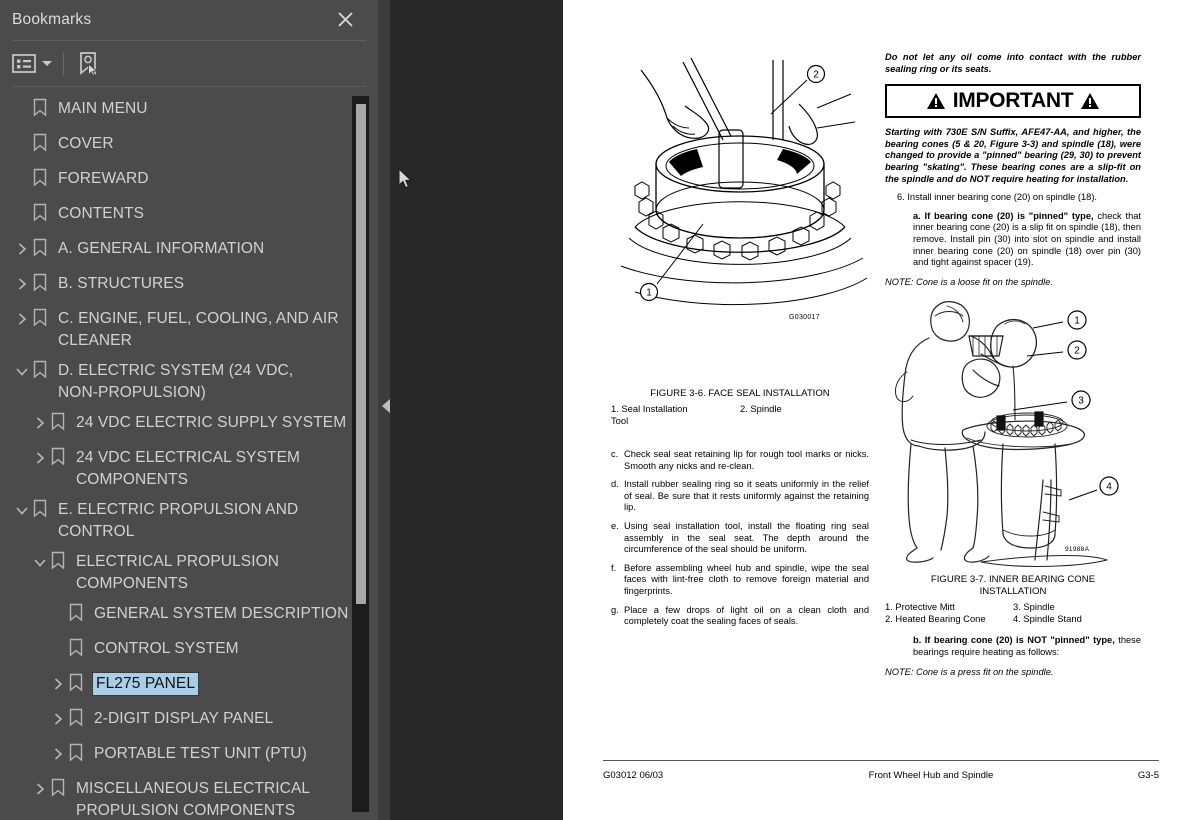 This screenshot has height=820, width=1200. I want to click on legend-item-1: 1. Seal Installation Tool, so click(649, 414).